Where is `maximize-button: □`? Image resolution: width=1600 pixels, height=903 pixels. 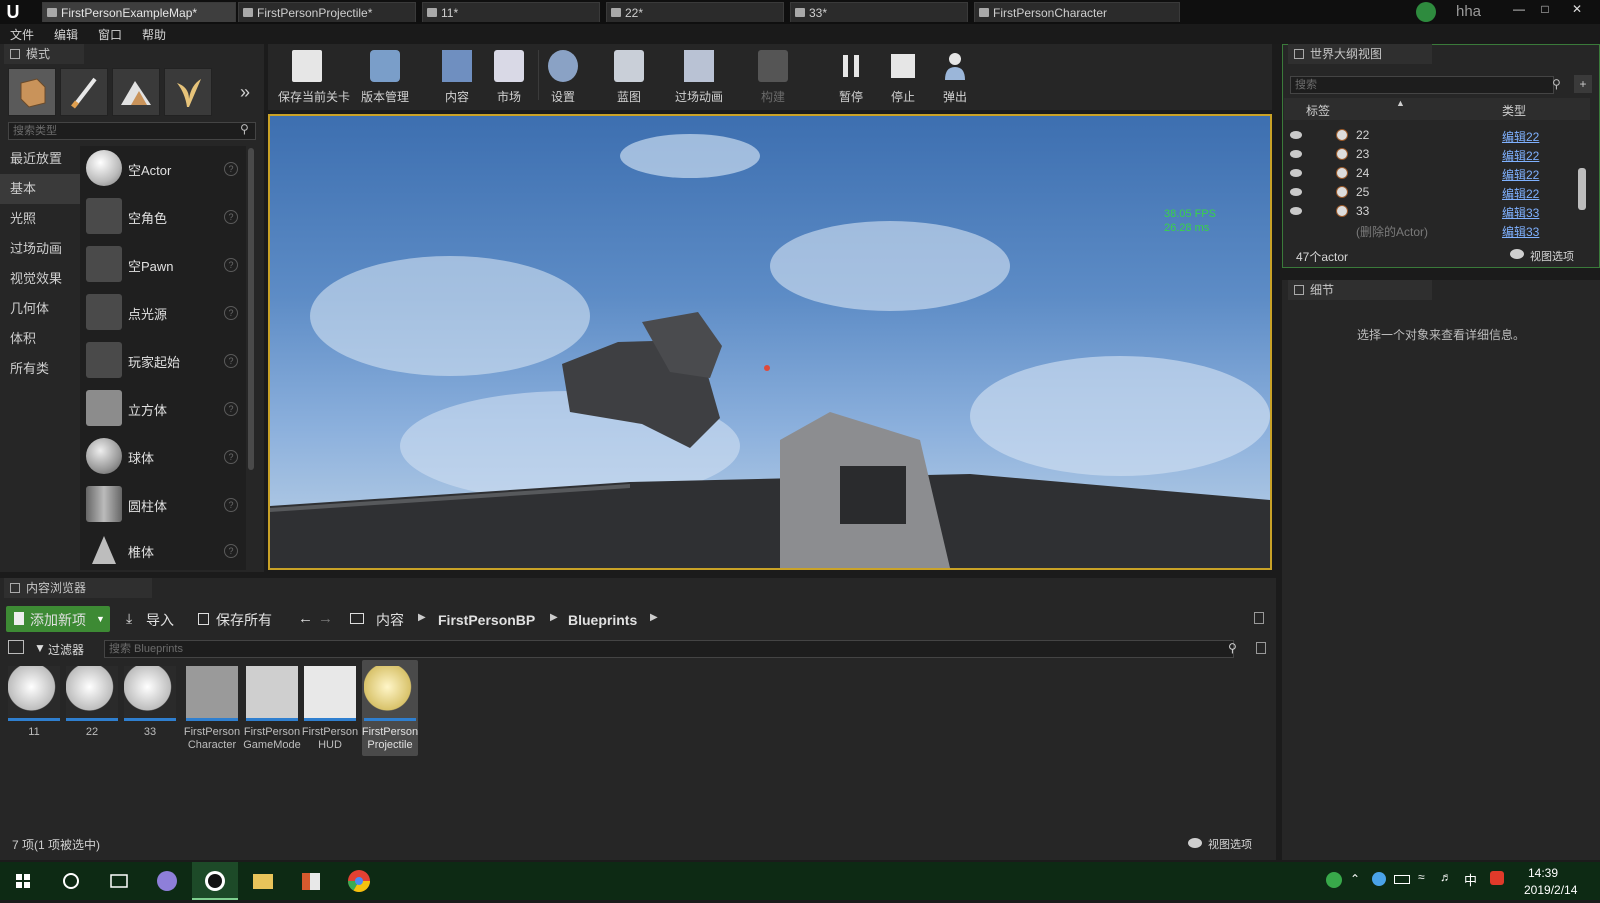 maximize-button: □ is located at coordinates (1545, 9).